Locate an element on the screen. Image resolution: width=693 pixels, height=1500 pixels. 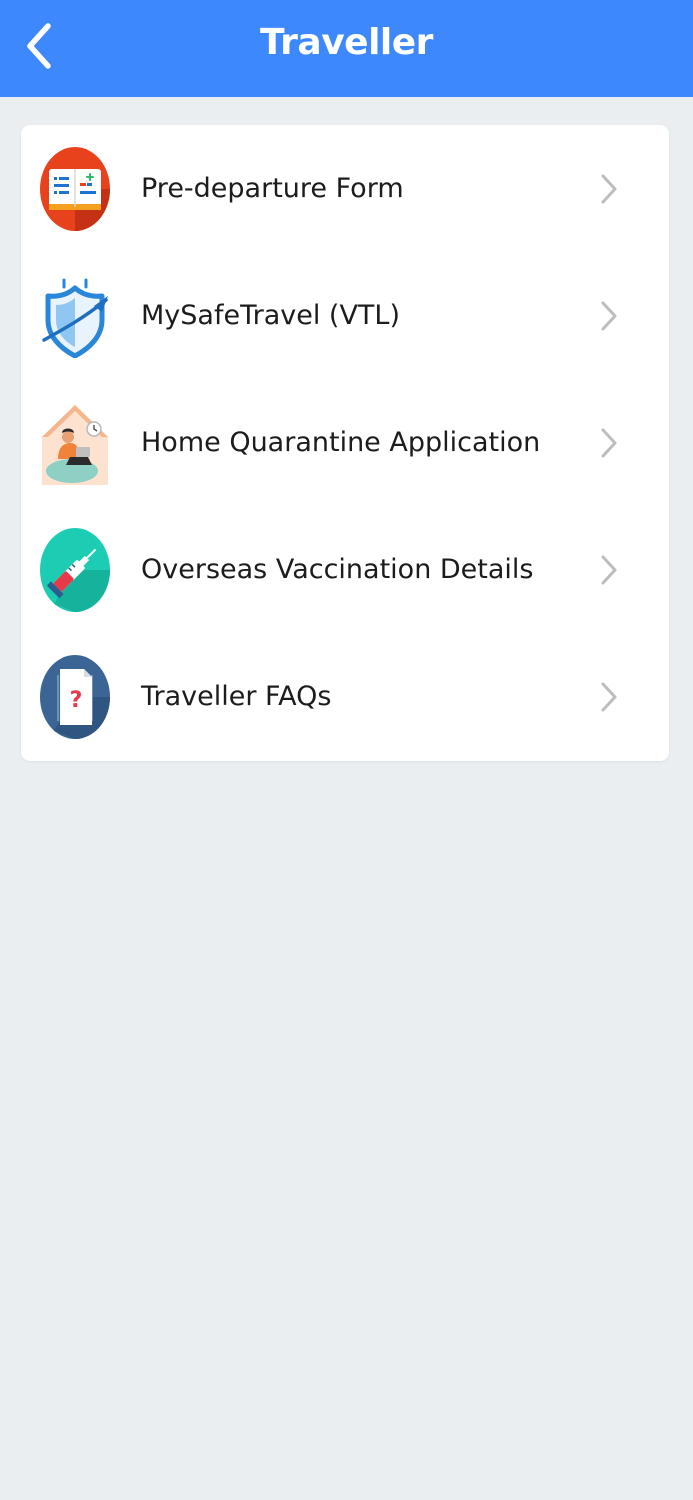
menu-item-home-quarantine: Home Quarantine Application is located at coordinates (345, 442).